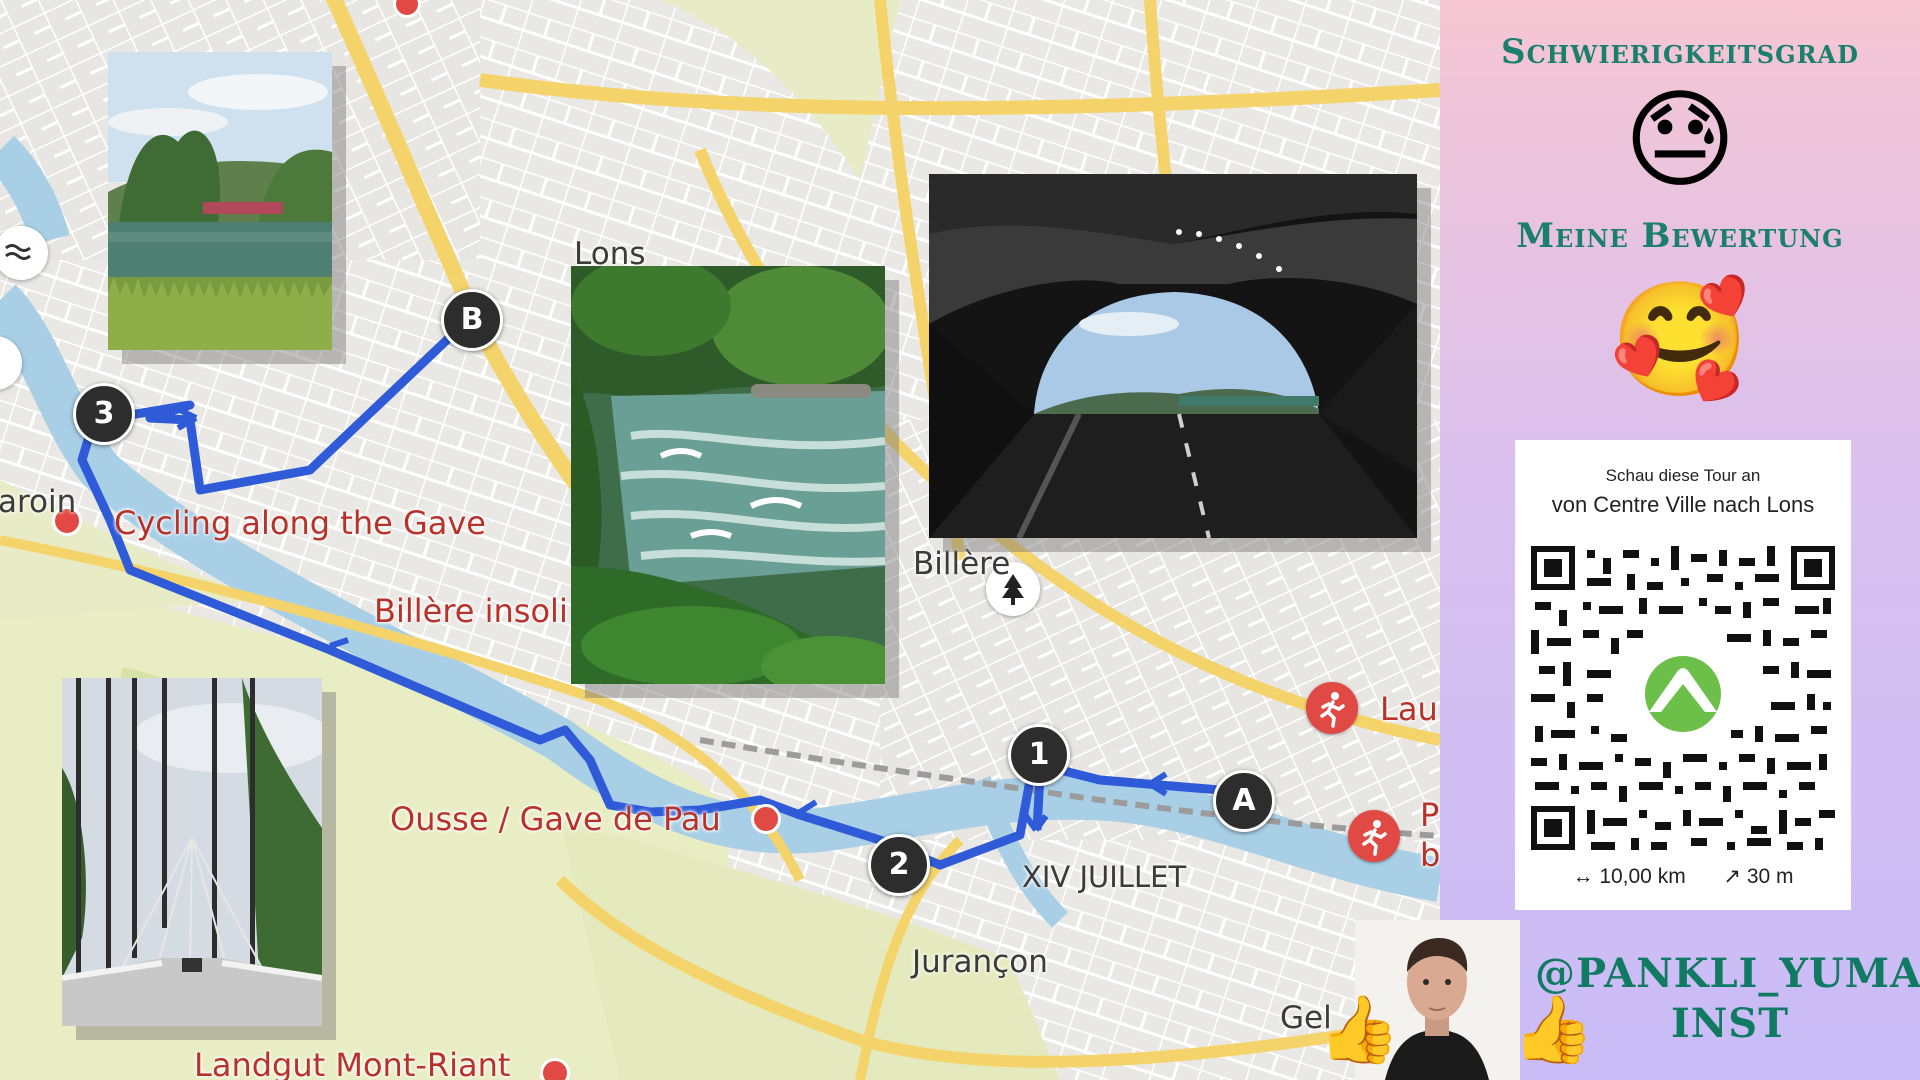  I want to click on waypoint-2-marker: 2, so click(899, 865).